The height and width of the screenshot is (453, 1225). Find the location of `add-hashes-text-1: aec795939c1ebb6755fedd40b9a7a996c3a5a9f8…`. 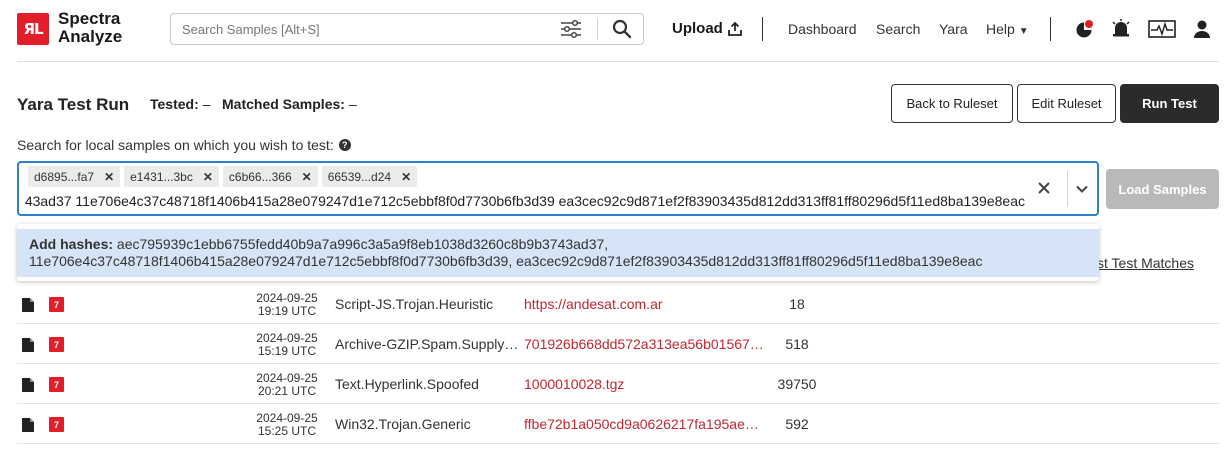

add-hashes-text-1: aec795939c1ebb6755fedd40b9a7a996c3a5a9f8… is located at coordinates (362, 244).